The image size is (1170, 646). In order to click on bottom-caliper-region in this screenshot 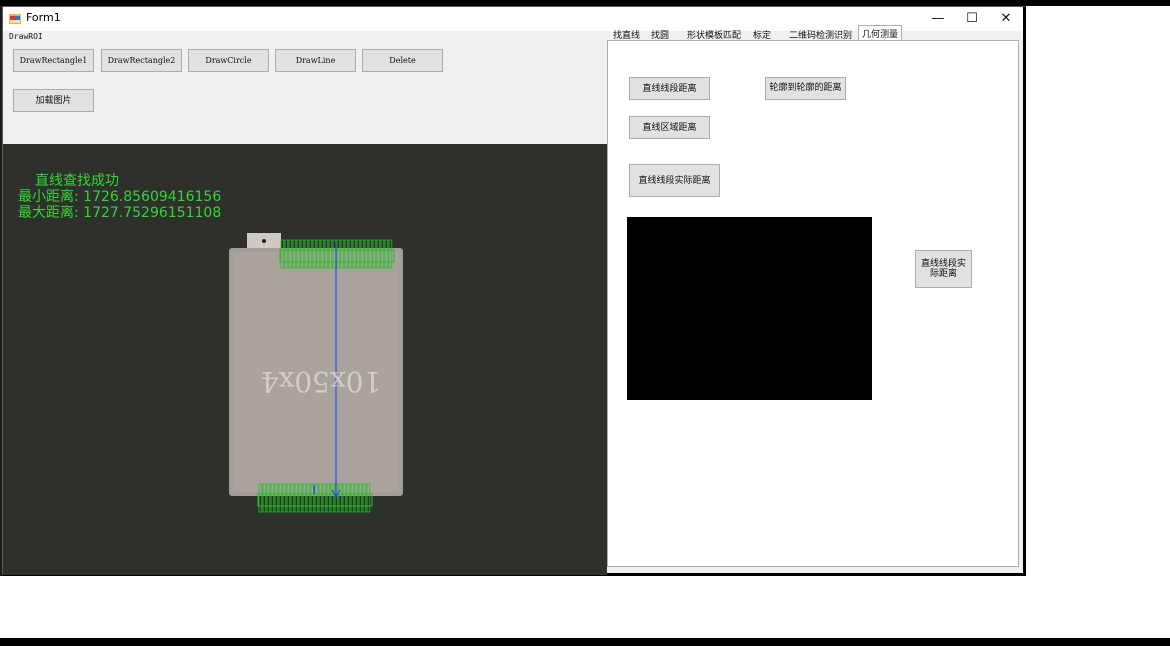, I will do `click(315, 498)`.